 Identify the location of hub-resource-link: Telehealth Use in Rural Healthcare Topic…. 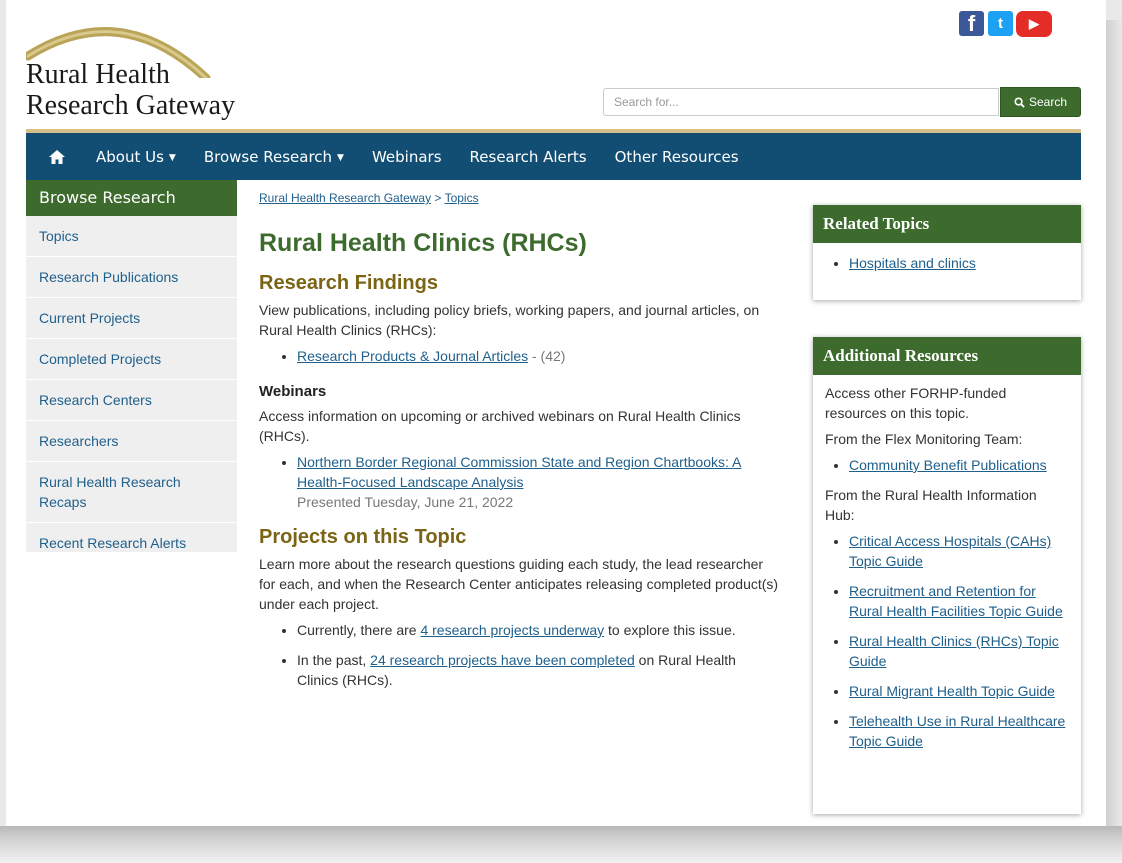
(957, 731).